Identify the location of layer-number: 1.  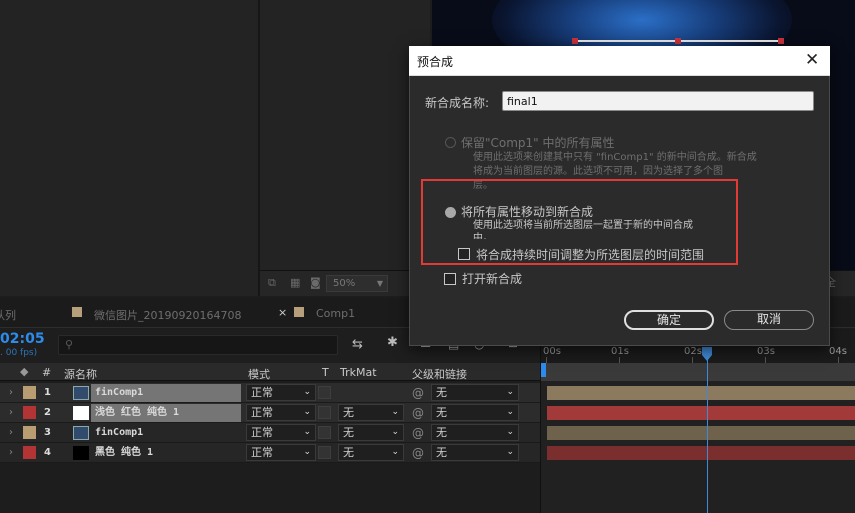
(47, 392).